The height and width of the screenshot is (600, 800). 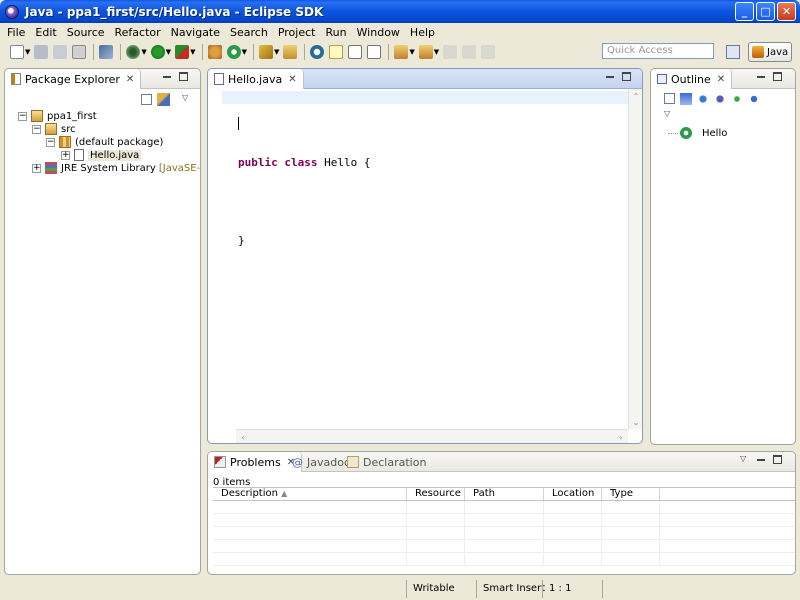 What do you see at coordinates (386, 462) in the screenshot?
I see `tab-declaration: Declaration` at bounding box center [386, 462].